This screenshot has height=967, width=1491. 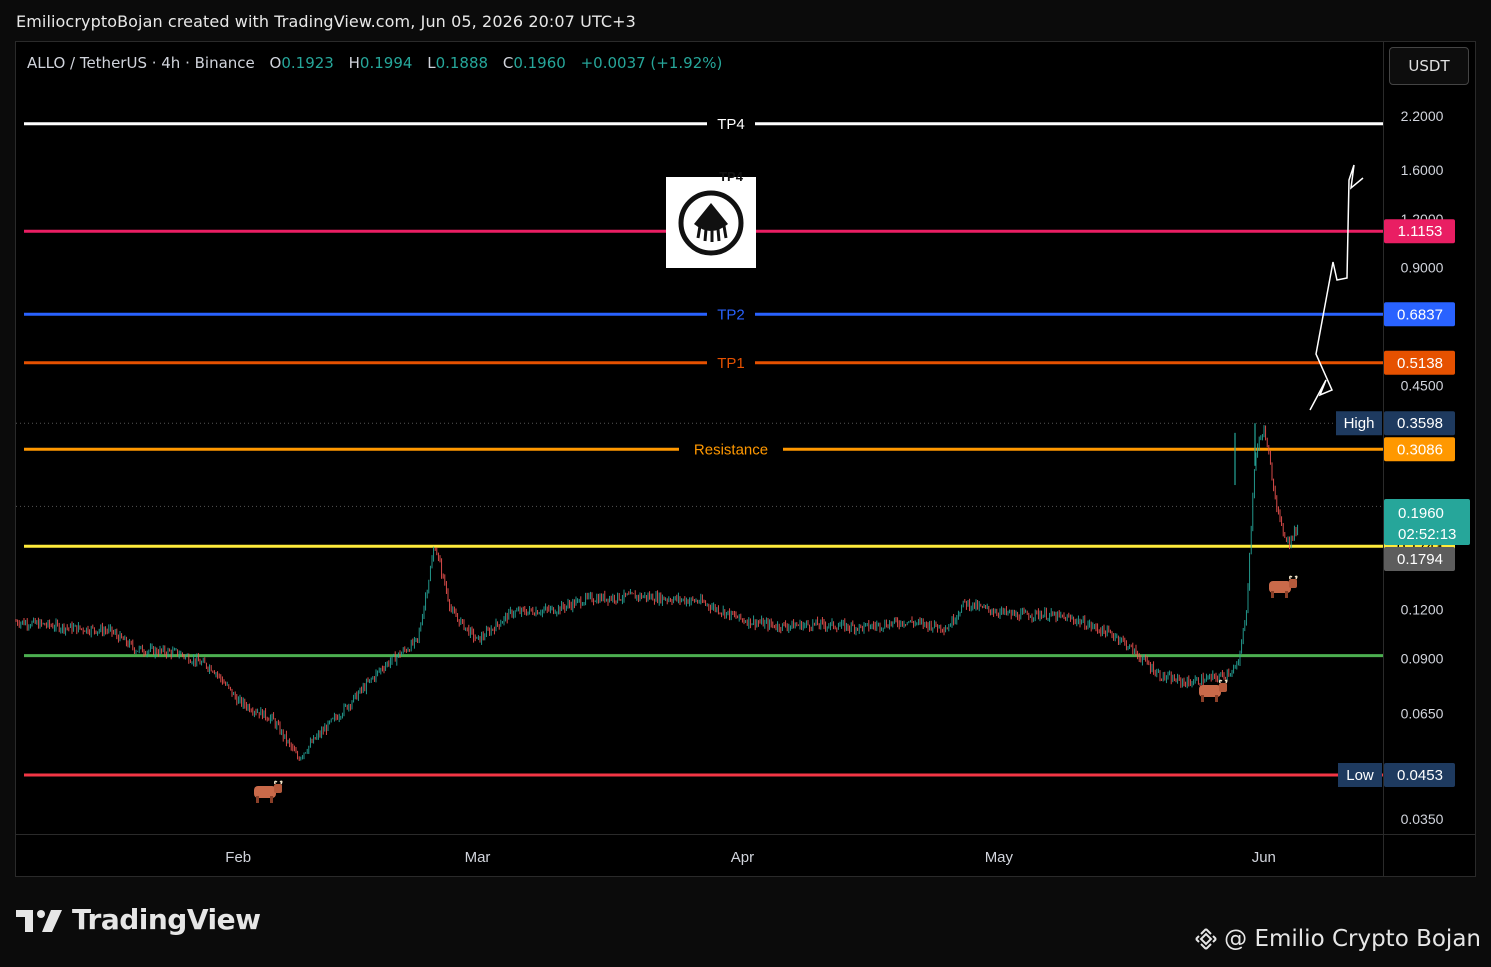 What do you see at coordinates (431, 63) in the screenshot?
I see `low-label: L` at bounding box center [431, 63].